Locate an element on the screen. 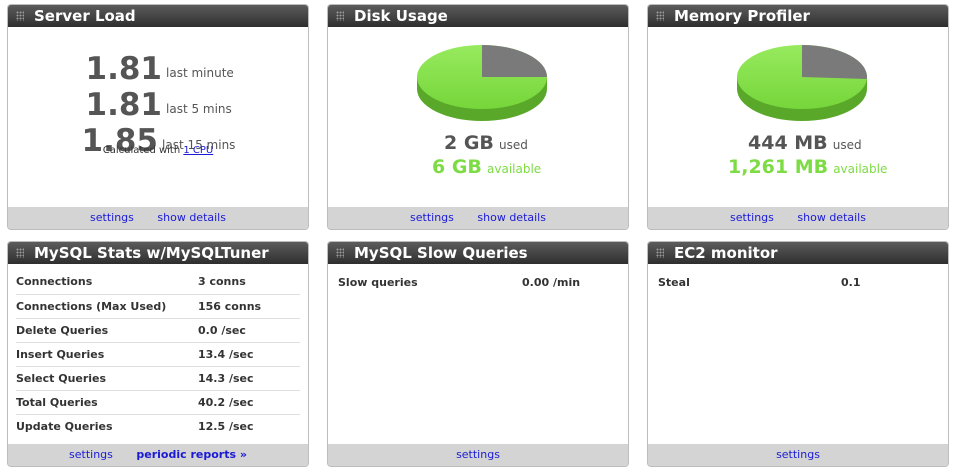 The image size is (954, 474). widget-title: Disk Usage is located at coordinates (401, 16).